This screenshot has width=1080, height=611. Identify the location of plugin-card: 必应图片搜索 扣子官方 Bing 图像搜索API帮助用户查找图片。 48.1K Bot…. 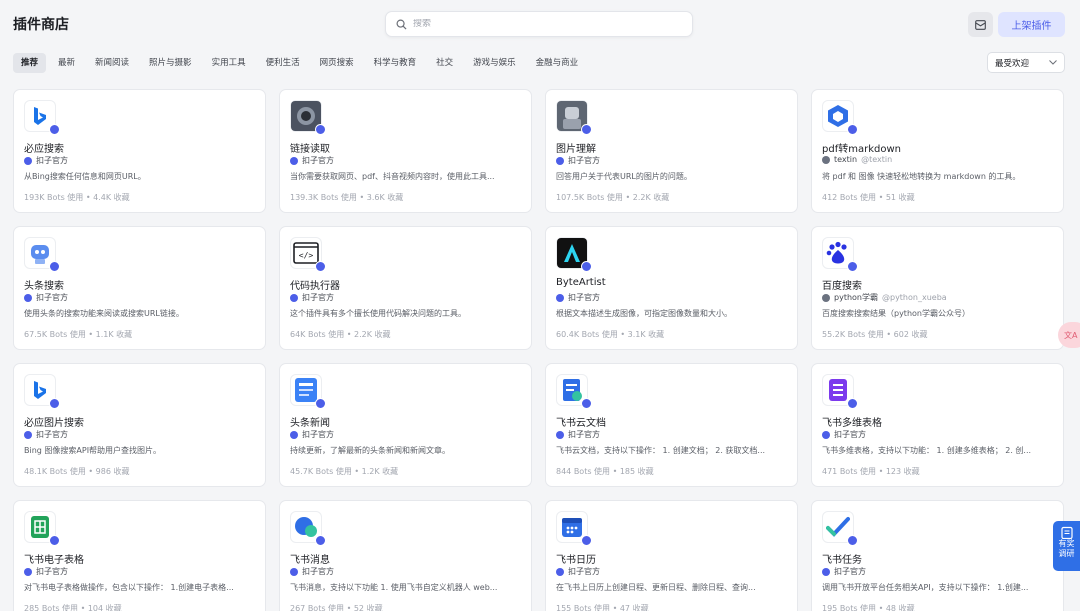
(139, 425).